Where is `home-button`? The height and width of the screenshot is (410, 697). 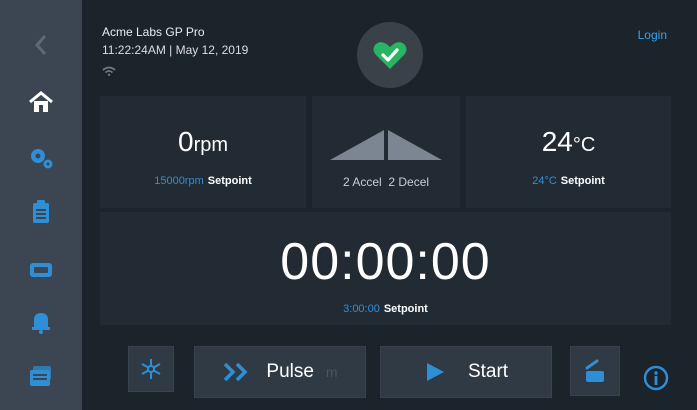
home-button is located at coordinates (41, 102).